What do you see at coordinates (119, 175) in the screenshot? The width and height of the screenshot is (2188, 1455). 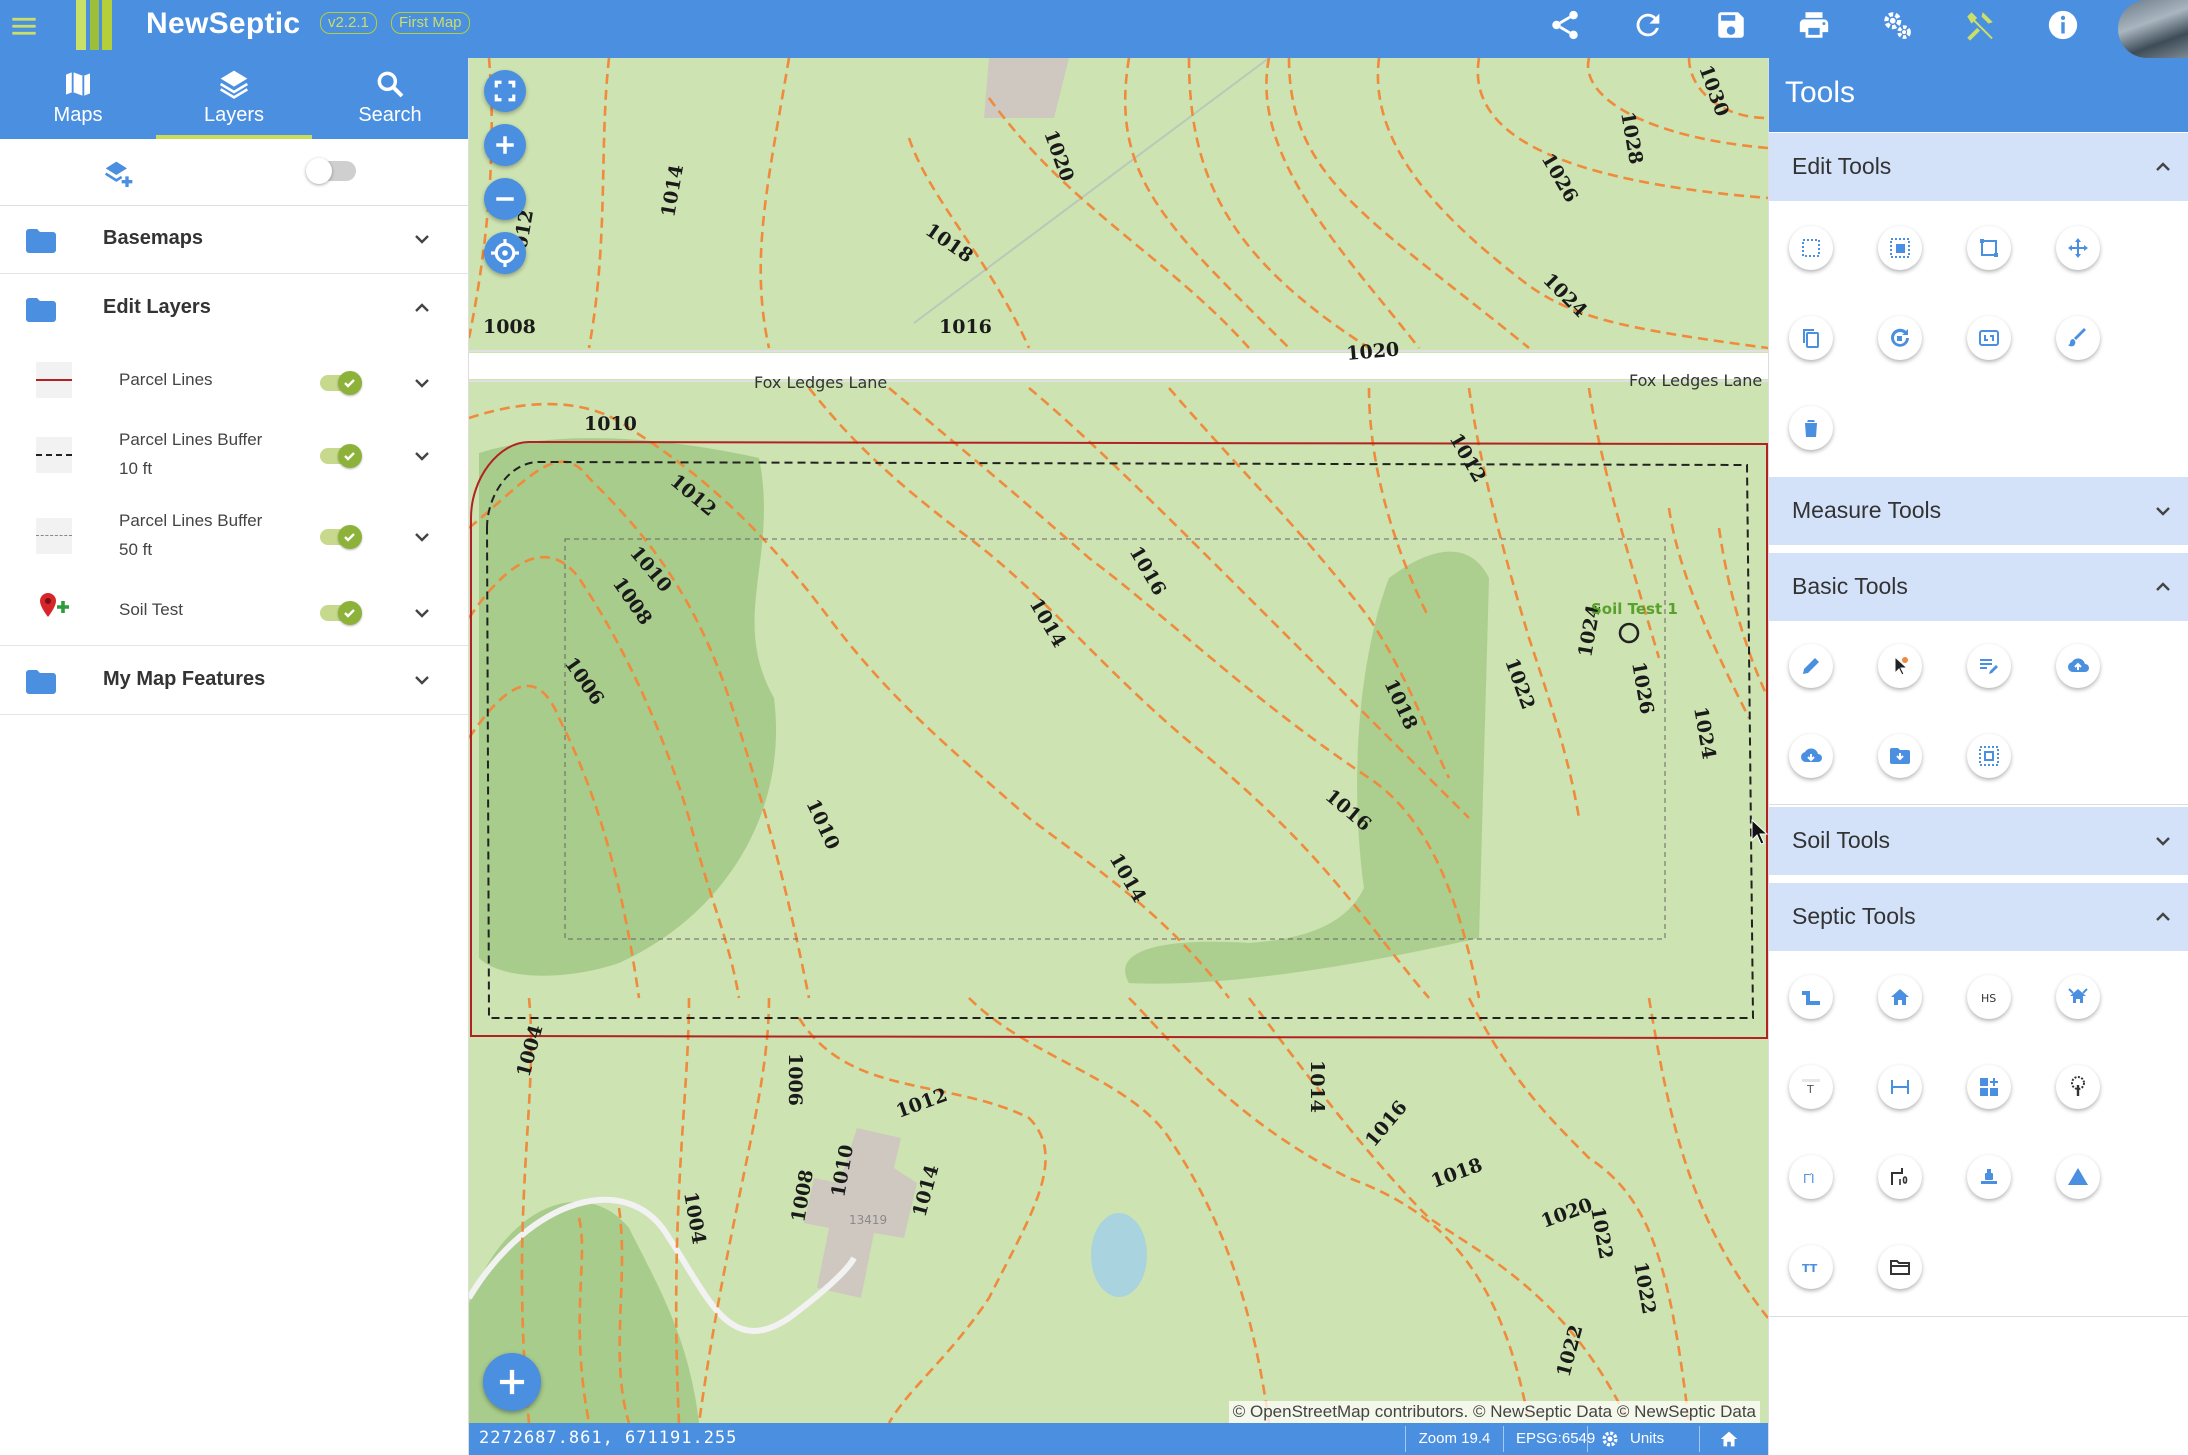 I see `add-layer-icon` at bounding box center [119, 175].